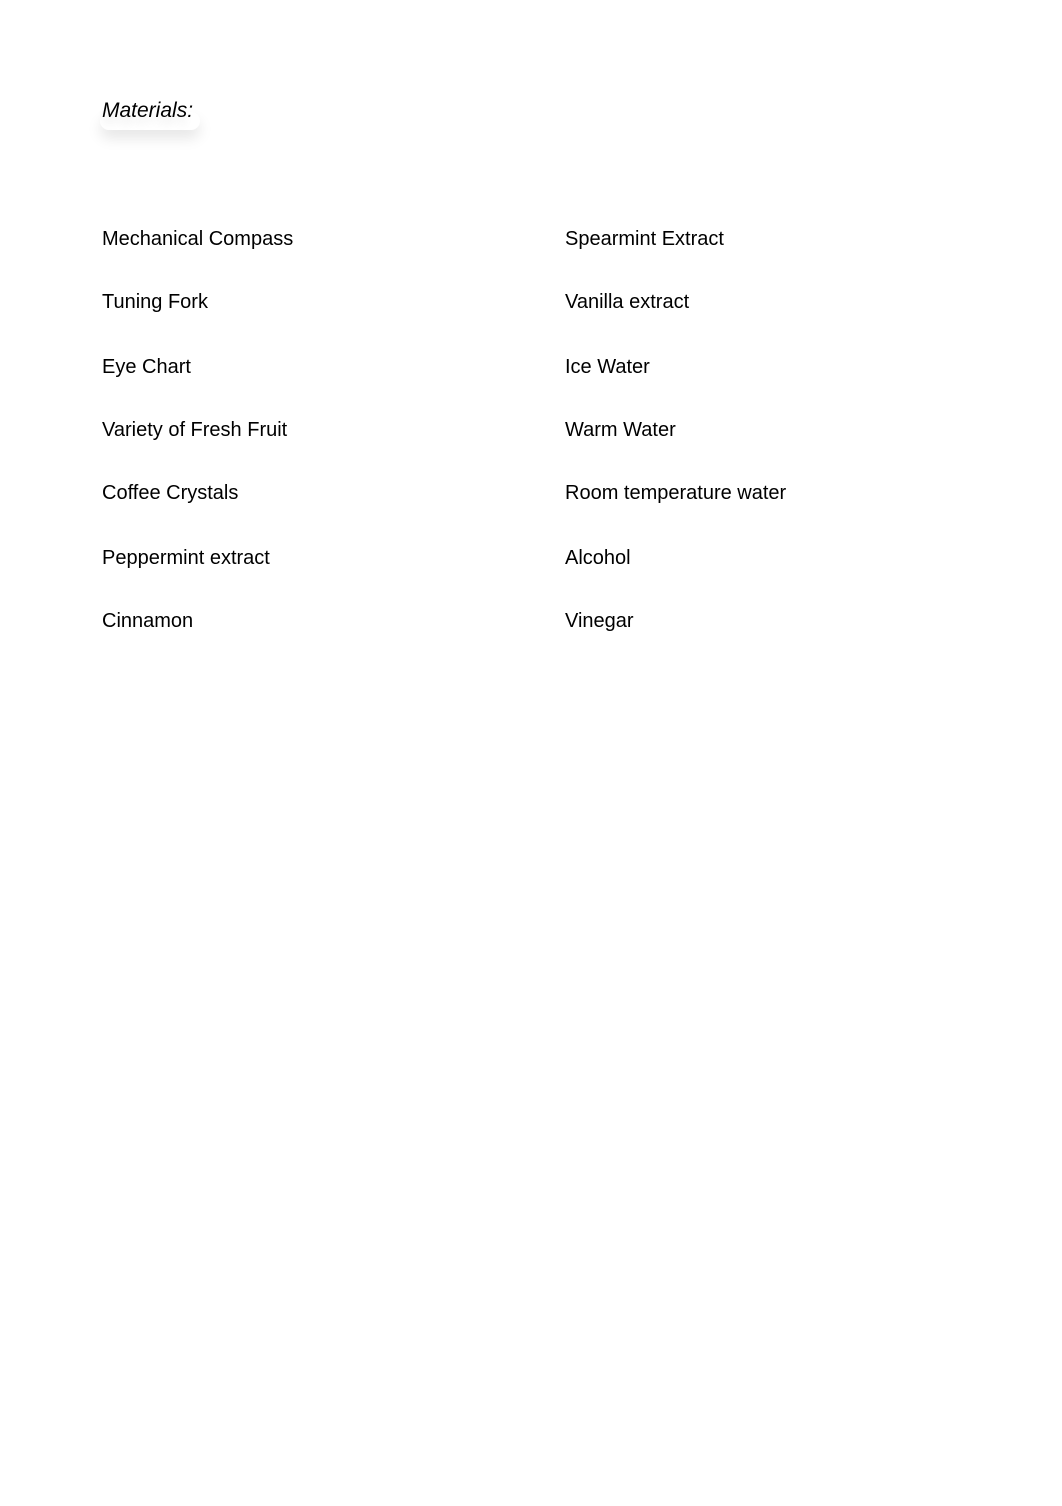 The width and height of the screenshot is (1062, 1506). Describe the element at coordinates (170, 493) in the screenshot. I see `material-item: Coffee Crystals` at that location.